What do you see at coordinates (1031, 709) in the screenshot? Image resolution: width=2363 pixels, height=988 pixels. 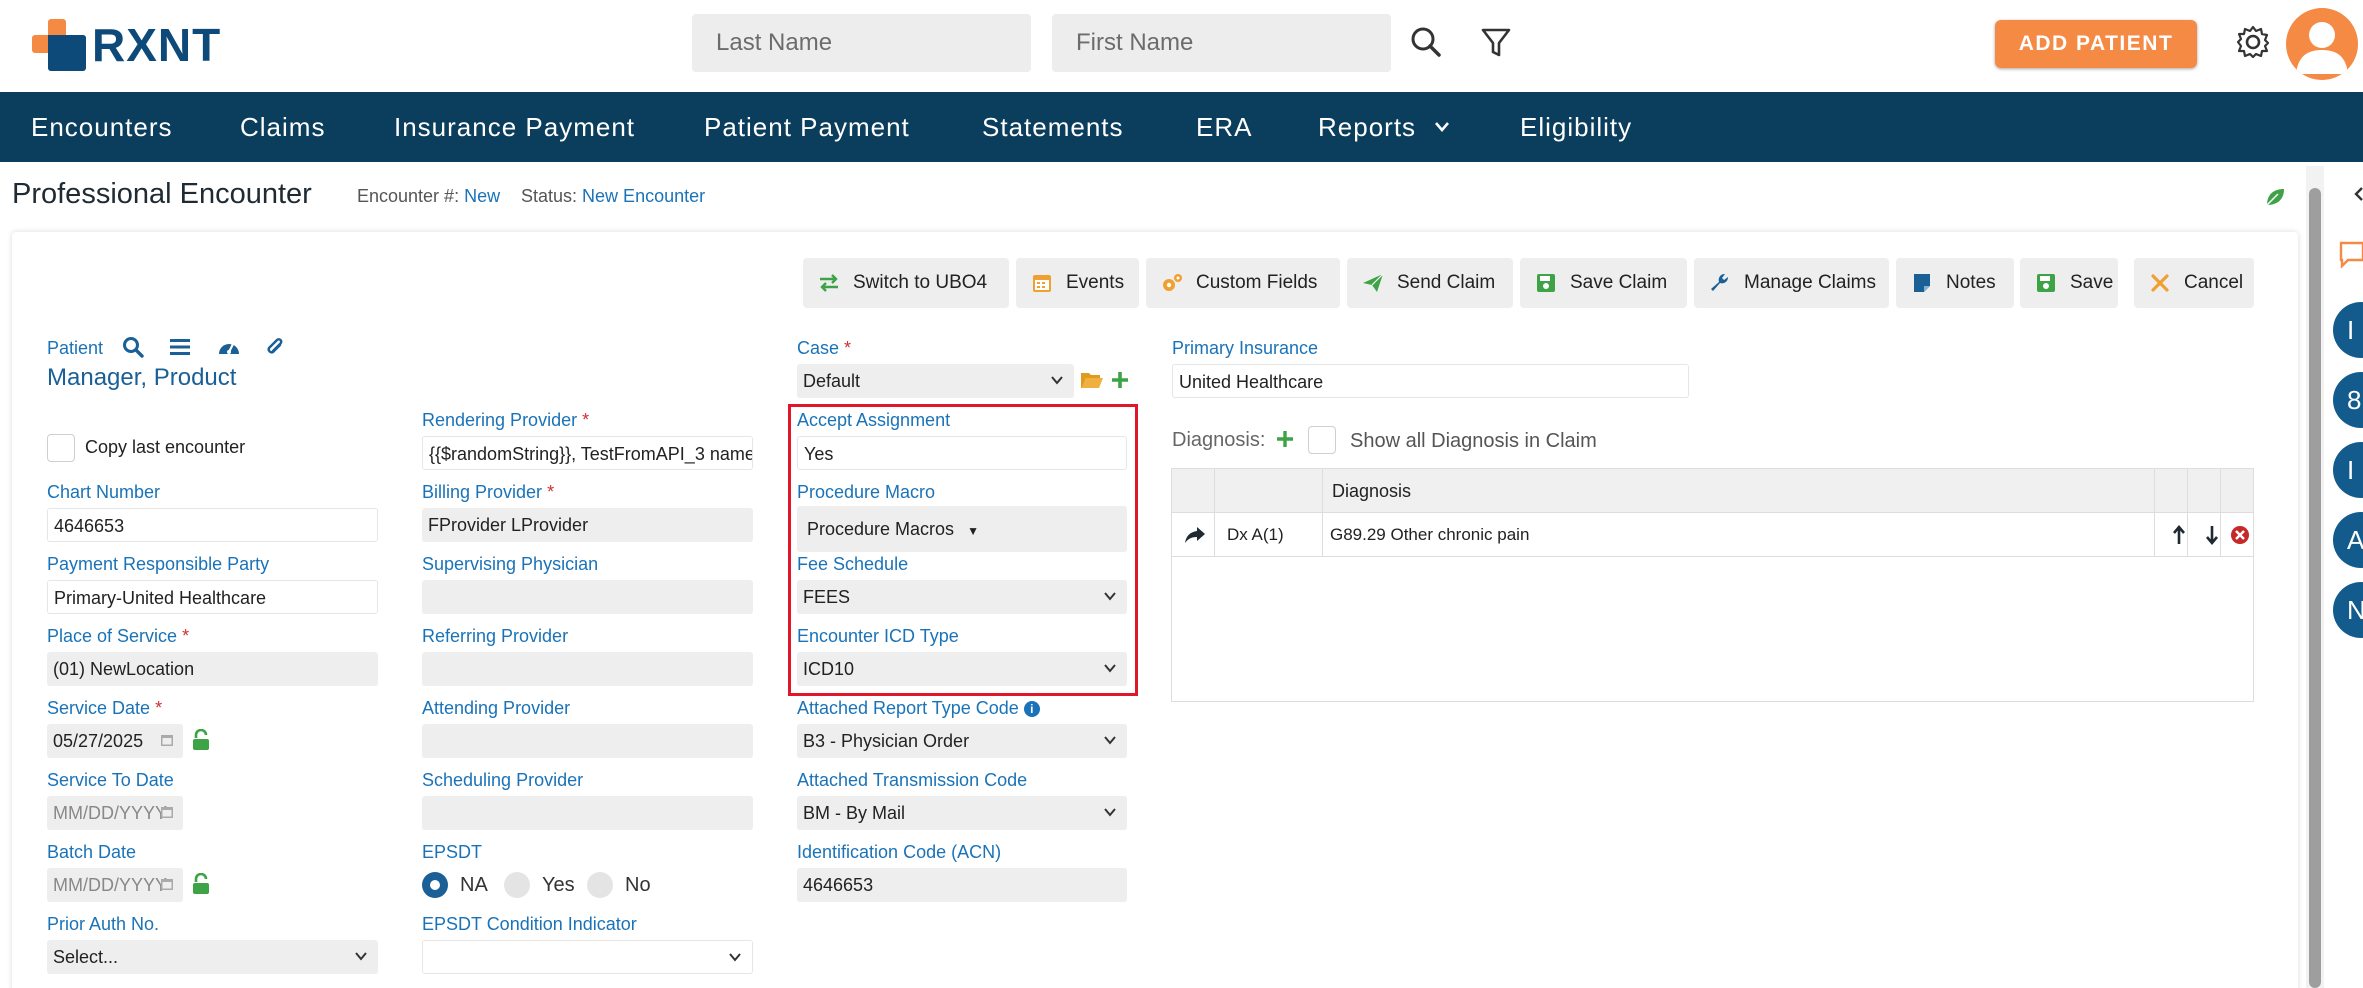 I see `info-icon: i` at bounding box center [1031, 709].